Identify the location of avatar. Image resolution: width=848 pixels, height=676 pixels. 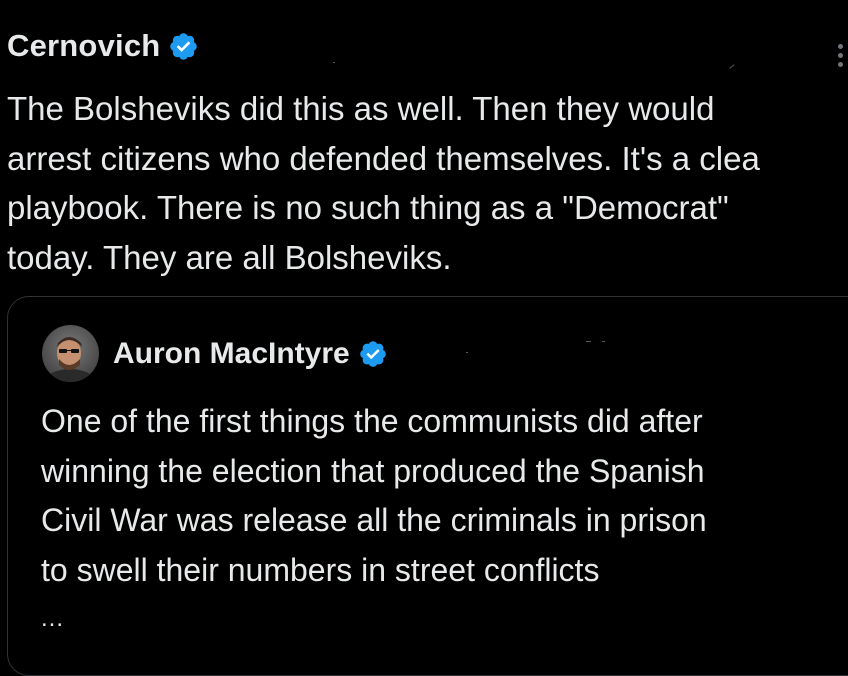
(70, 353).